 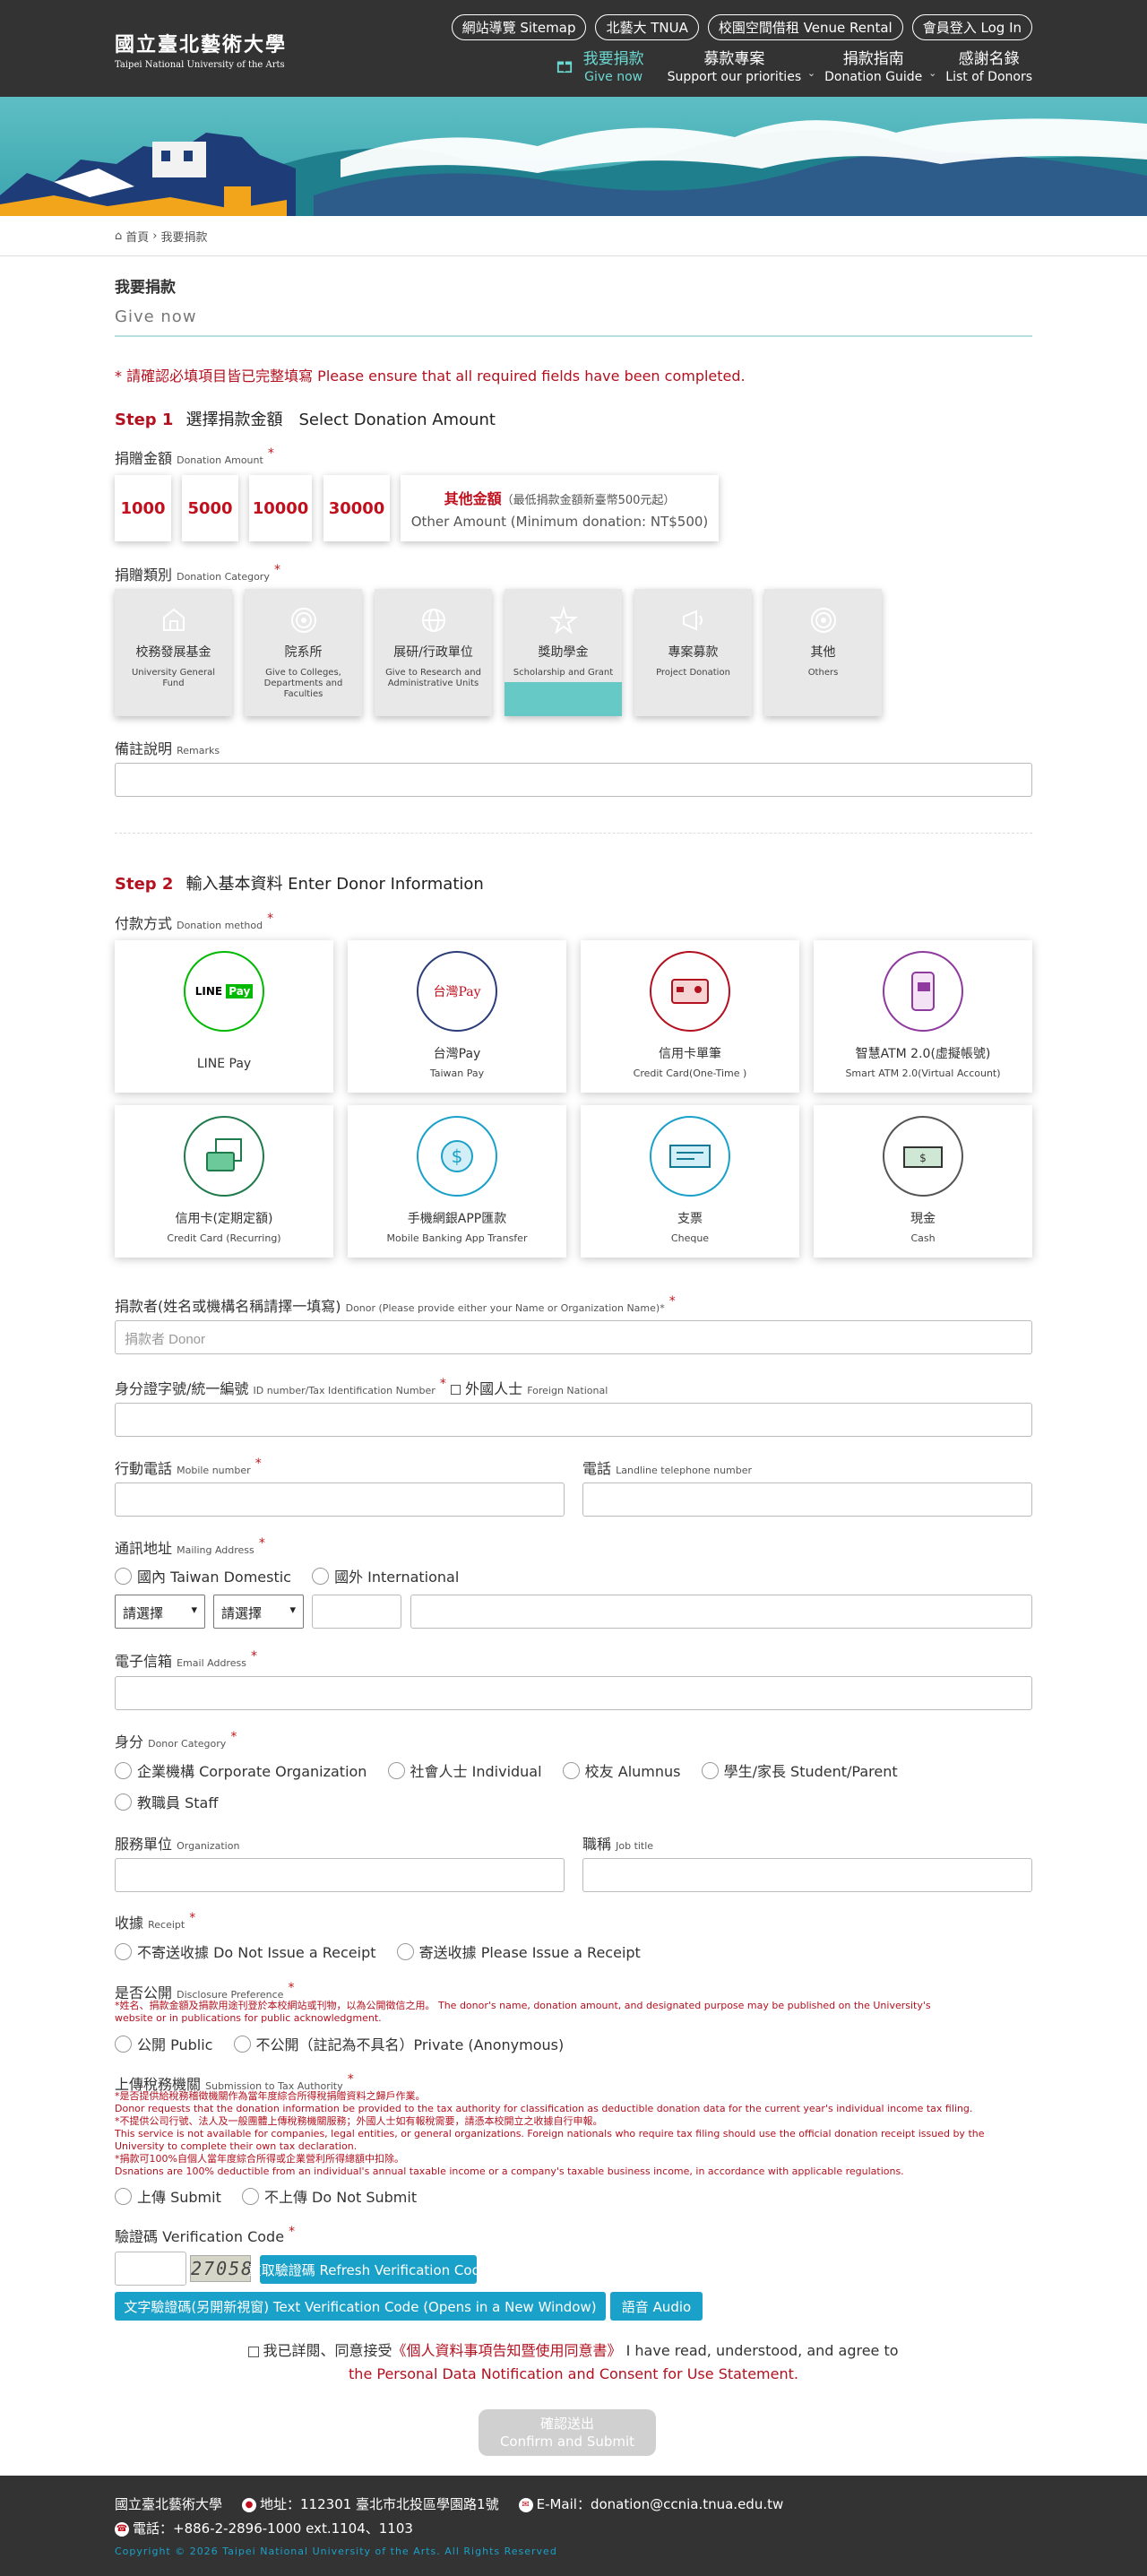 What do you see at coordinates (573, 1337) in the screenshot?
I see `donor-input: 捐款者 Donor` at bounding box center [573, 1337].